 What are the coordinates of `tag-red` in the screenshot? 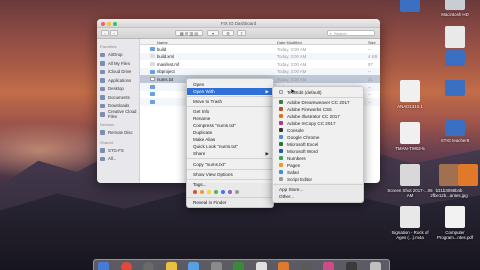 It's located at (195, 191).